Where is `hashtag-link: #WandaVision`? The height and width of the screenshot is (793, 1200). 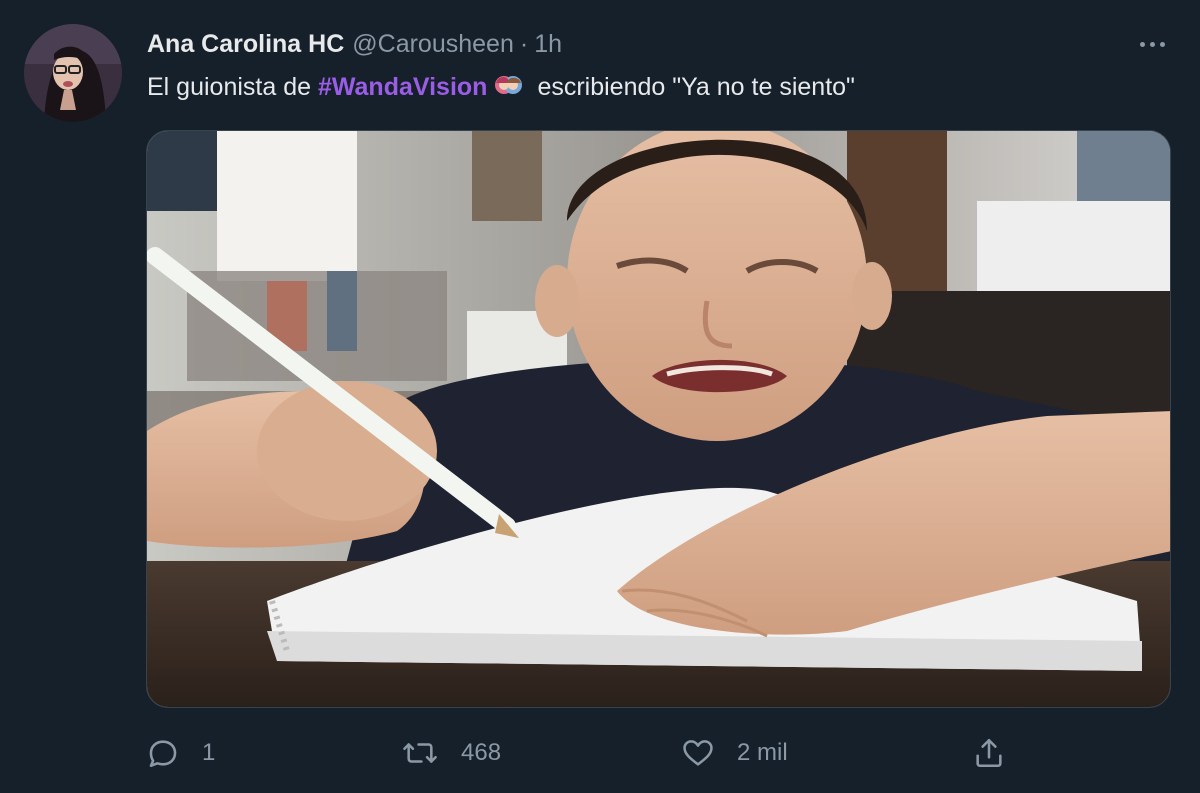
hashtag-link: #WandaVision is located at coordinates (402, 87).